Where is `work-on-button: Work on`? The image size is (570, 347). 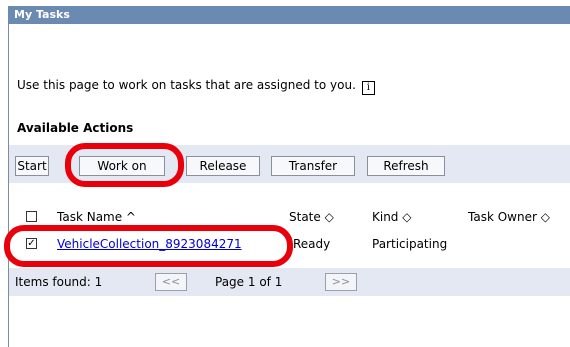
work-on-button: Work on is located at coordinates (122, 166).